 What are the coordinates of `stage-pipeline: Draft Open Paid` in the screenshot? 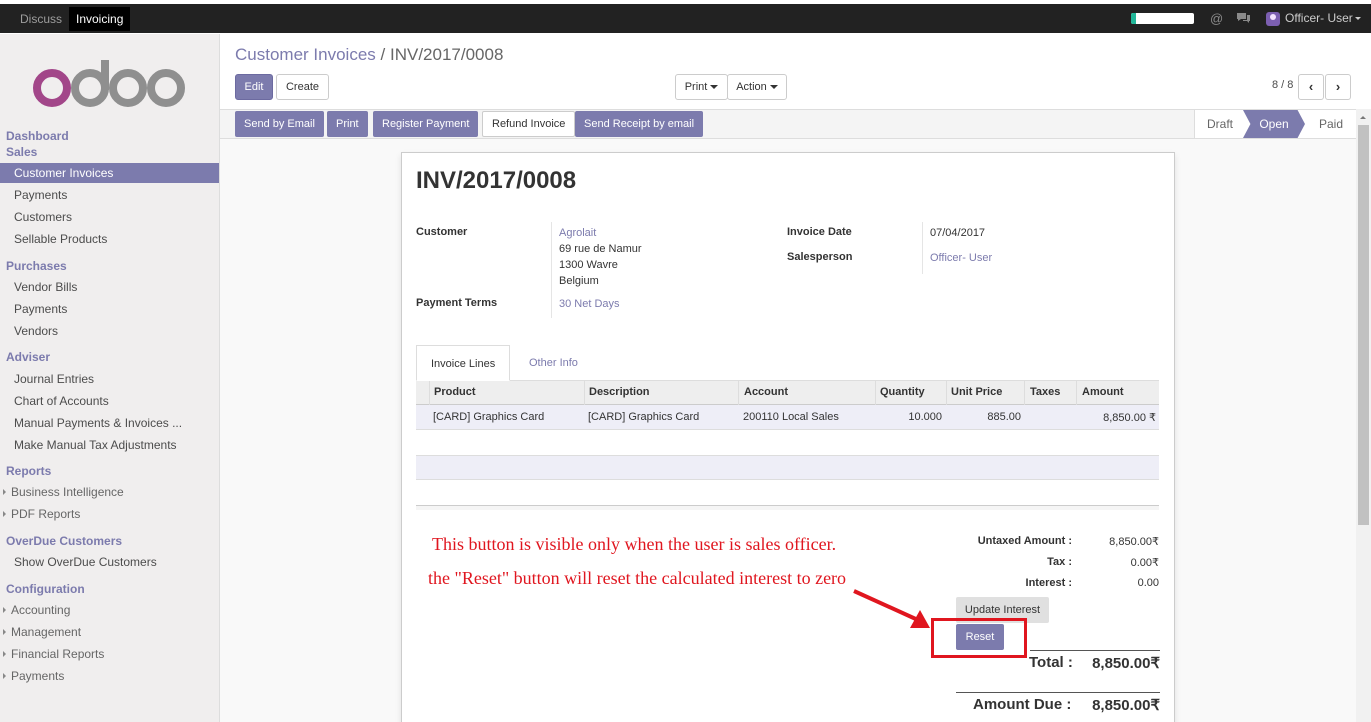 It's located at (1275, 124).